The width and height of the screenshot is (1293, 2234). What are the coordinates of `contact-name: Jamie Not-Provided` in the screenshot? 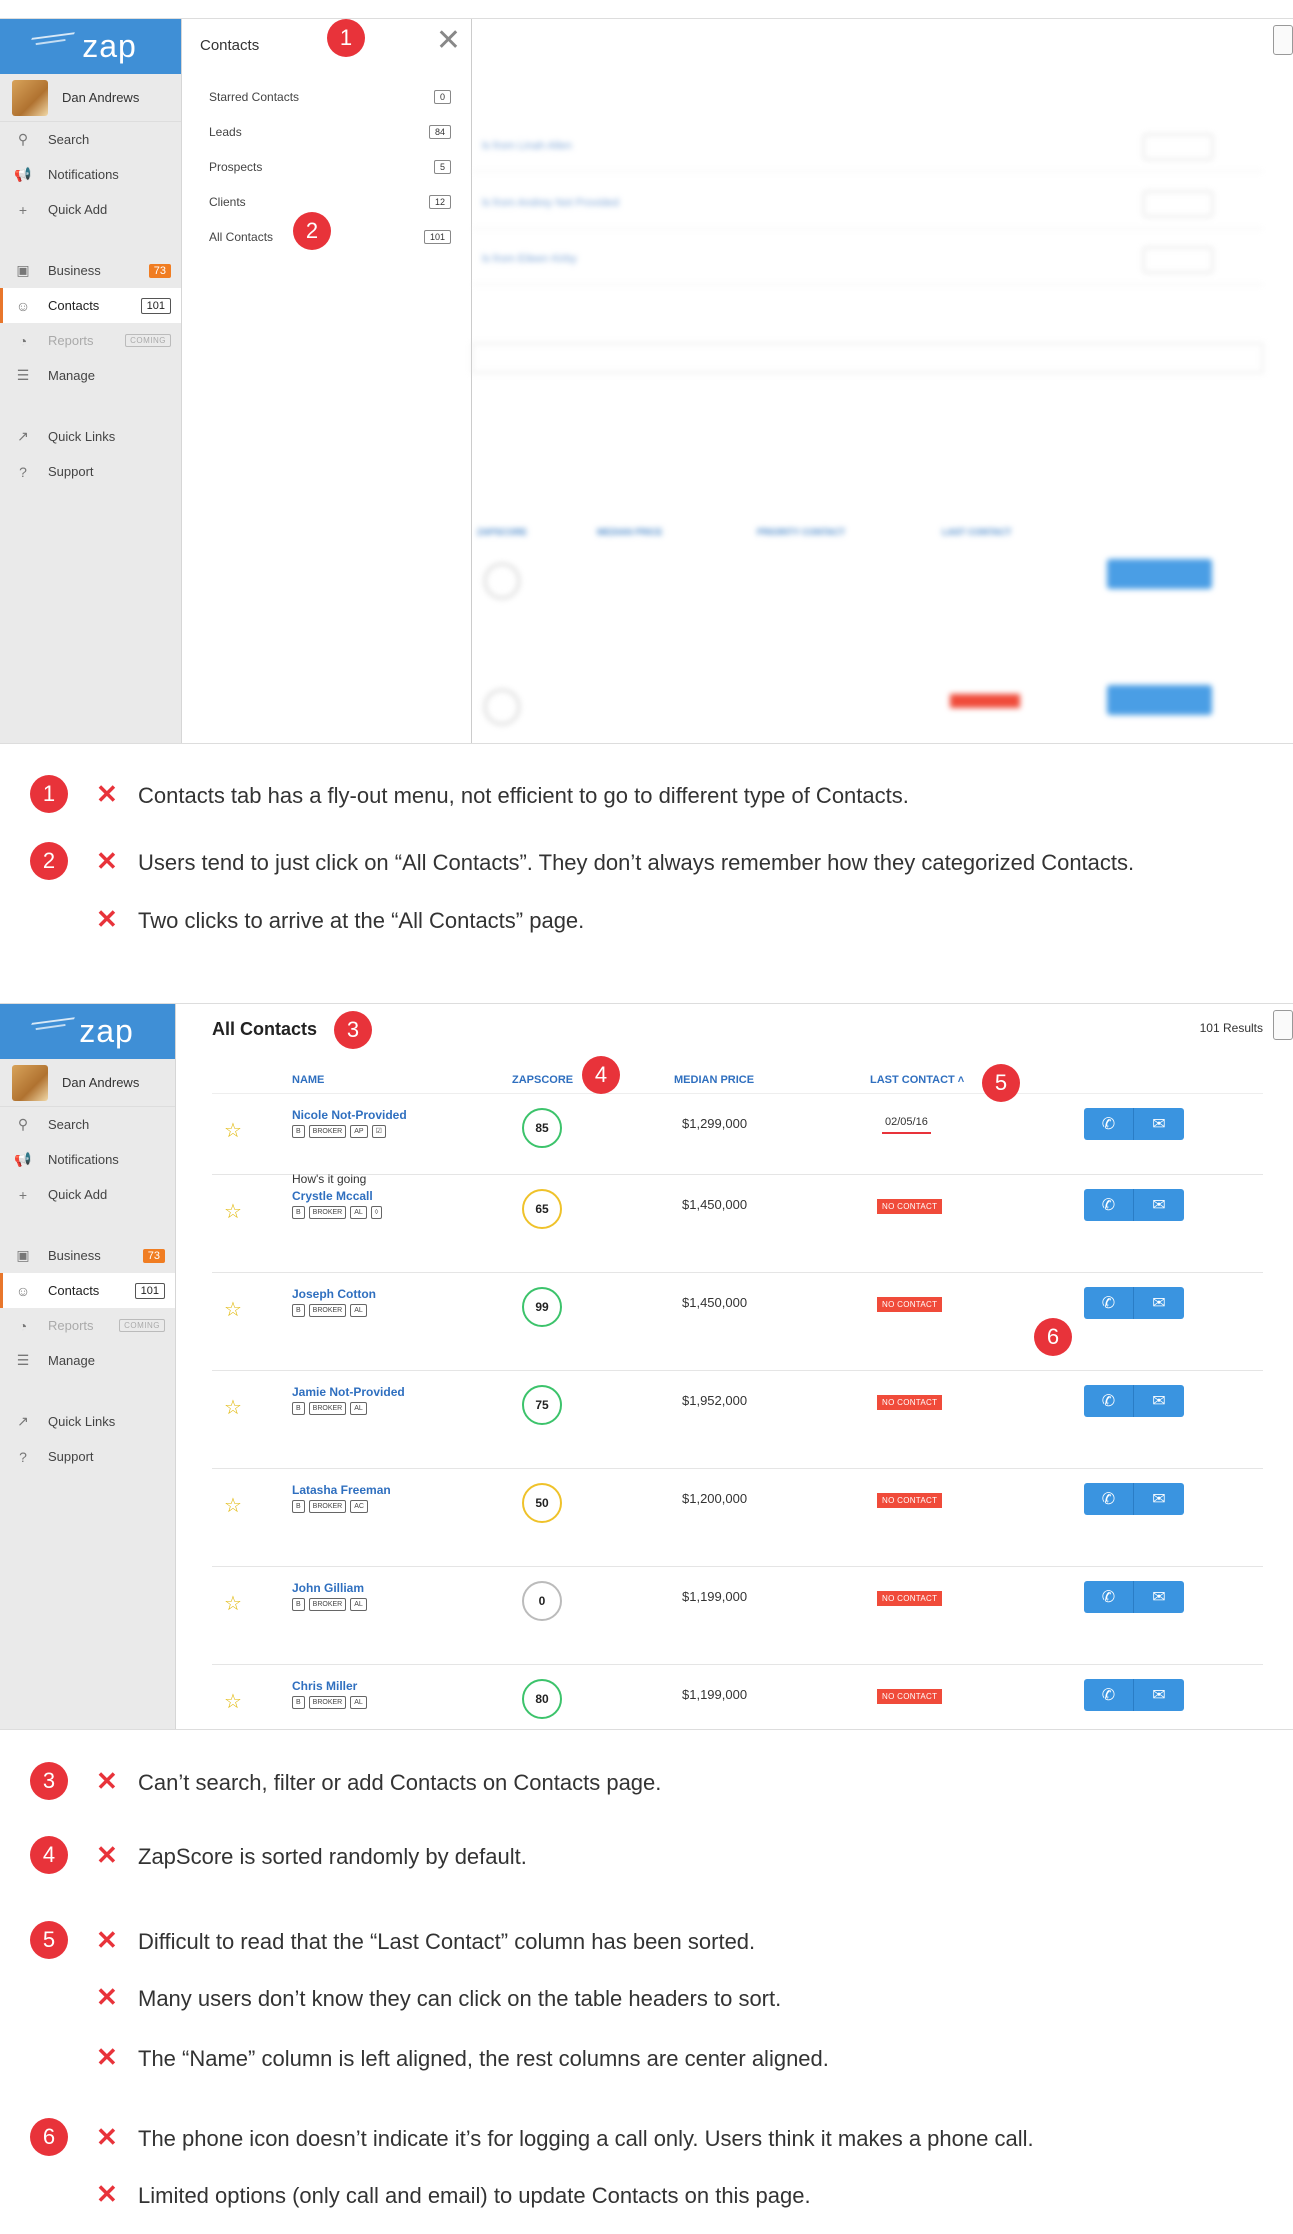 It's located at (348, 1392).